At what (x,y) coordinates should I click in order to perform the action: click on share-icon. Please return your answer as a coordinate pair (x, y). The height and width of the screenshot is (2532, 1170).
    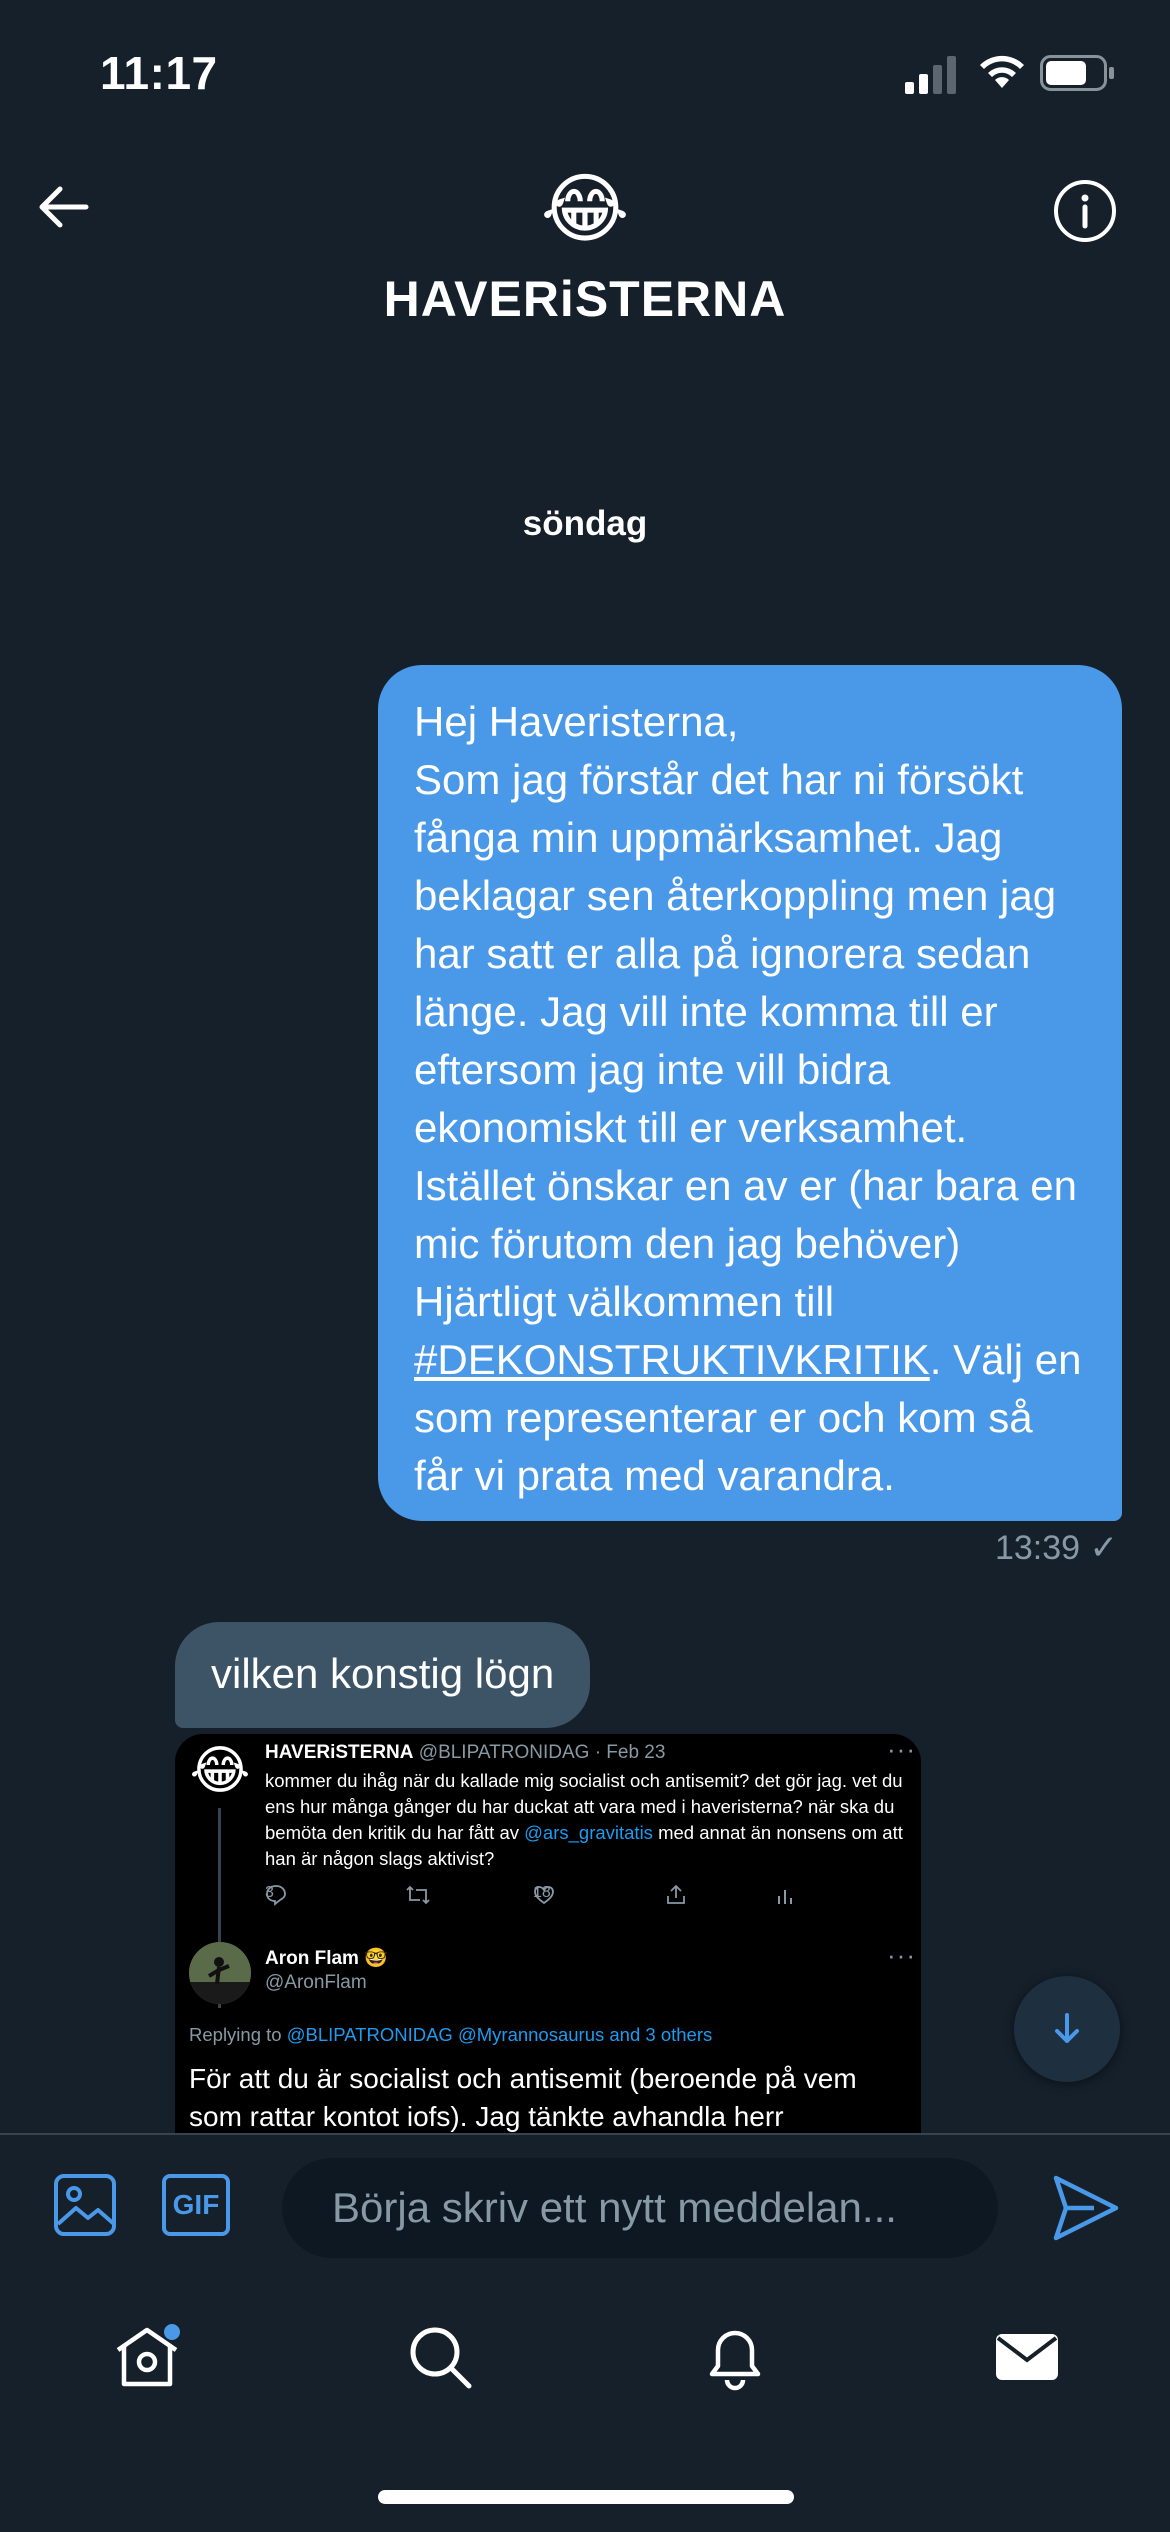
    Looking at the image, I should click on (676, 1895).